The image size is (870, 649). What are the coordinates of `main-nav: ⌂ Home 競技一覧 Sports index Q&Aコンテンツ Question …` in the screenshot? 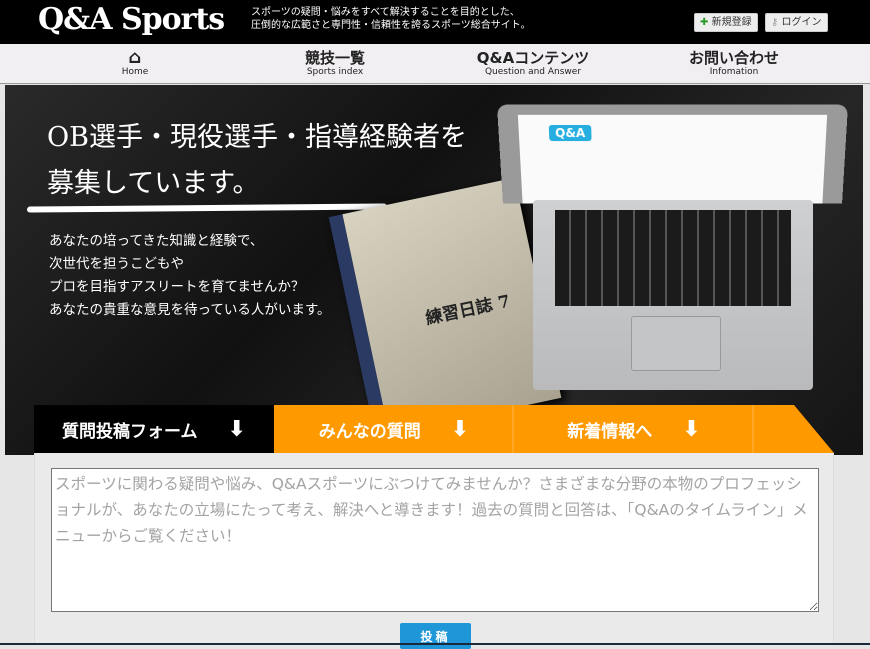 It's located at (435, 64).